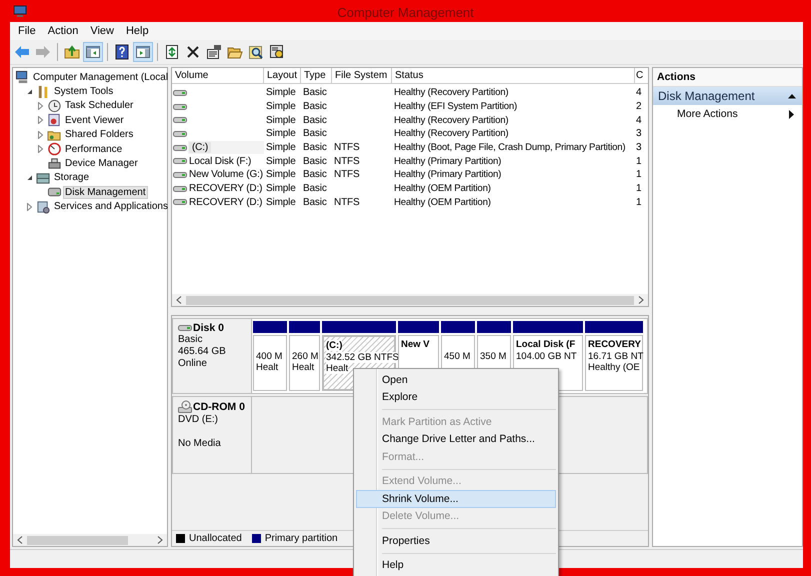 The height and width of the screenshot is (576, 811). Describe the element at coordinates (640, 75) in the screenshot. I see `column-header: C` at that location.